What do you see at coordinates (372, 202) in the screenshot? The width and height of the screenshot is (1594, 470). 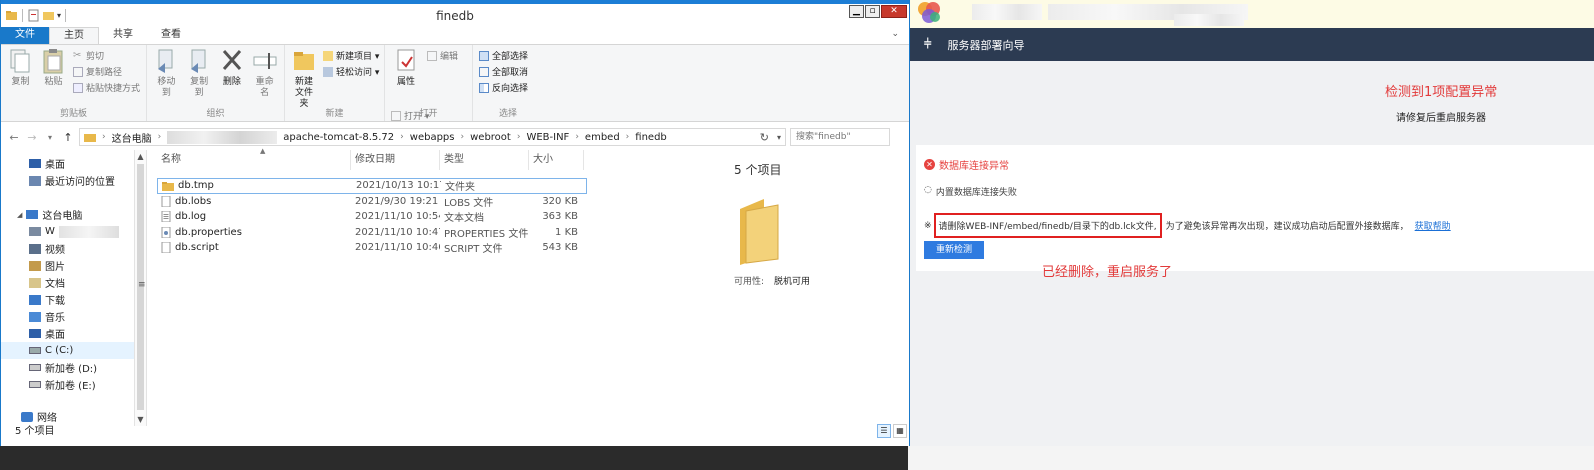 I see `table-row: db.lobs 2021/9/30 19:21 LOBS 文件 320 KB` at bounding box center [372, 202].